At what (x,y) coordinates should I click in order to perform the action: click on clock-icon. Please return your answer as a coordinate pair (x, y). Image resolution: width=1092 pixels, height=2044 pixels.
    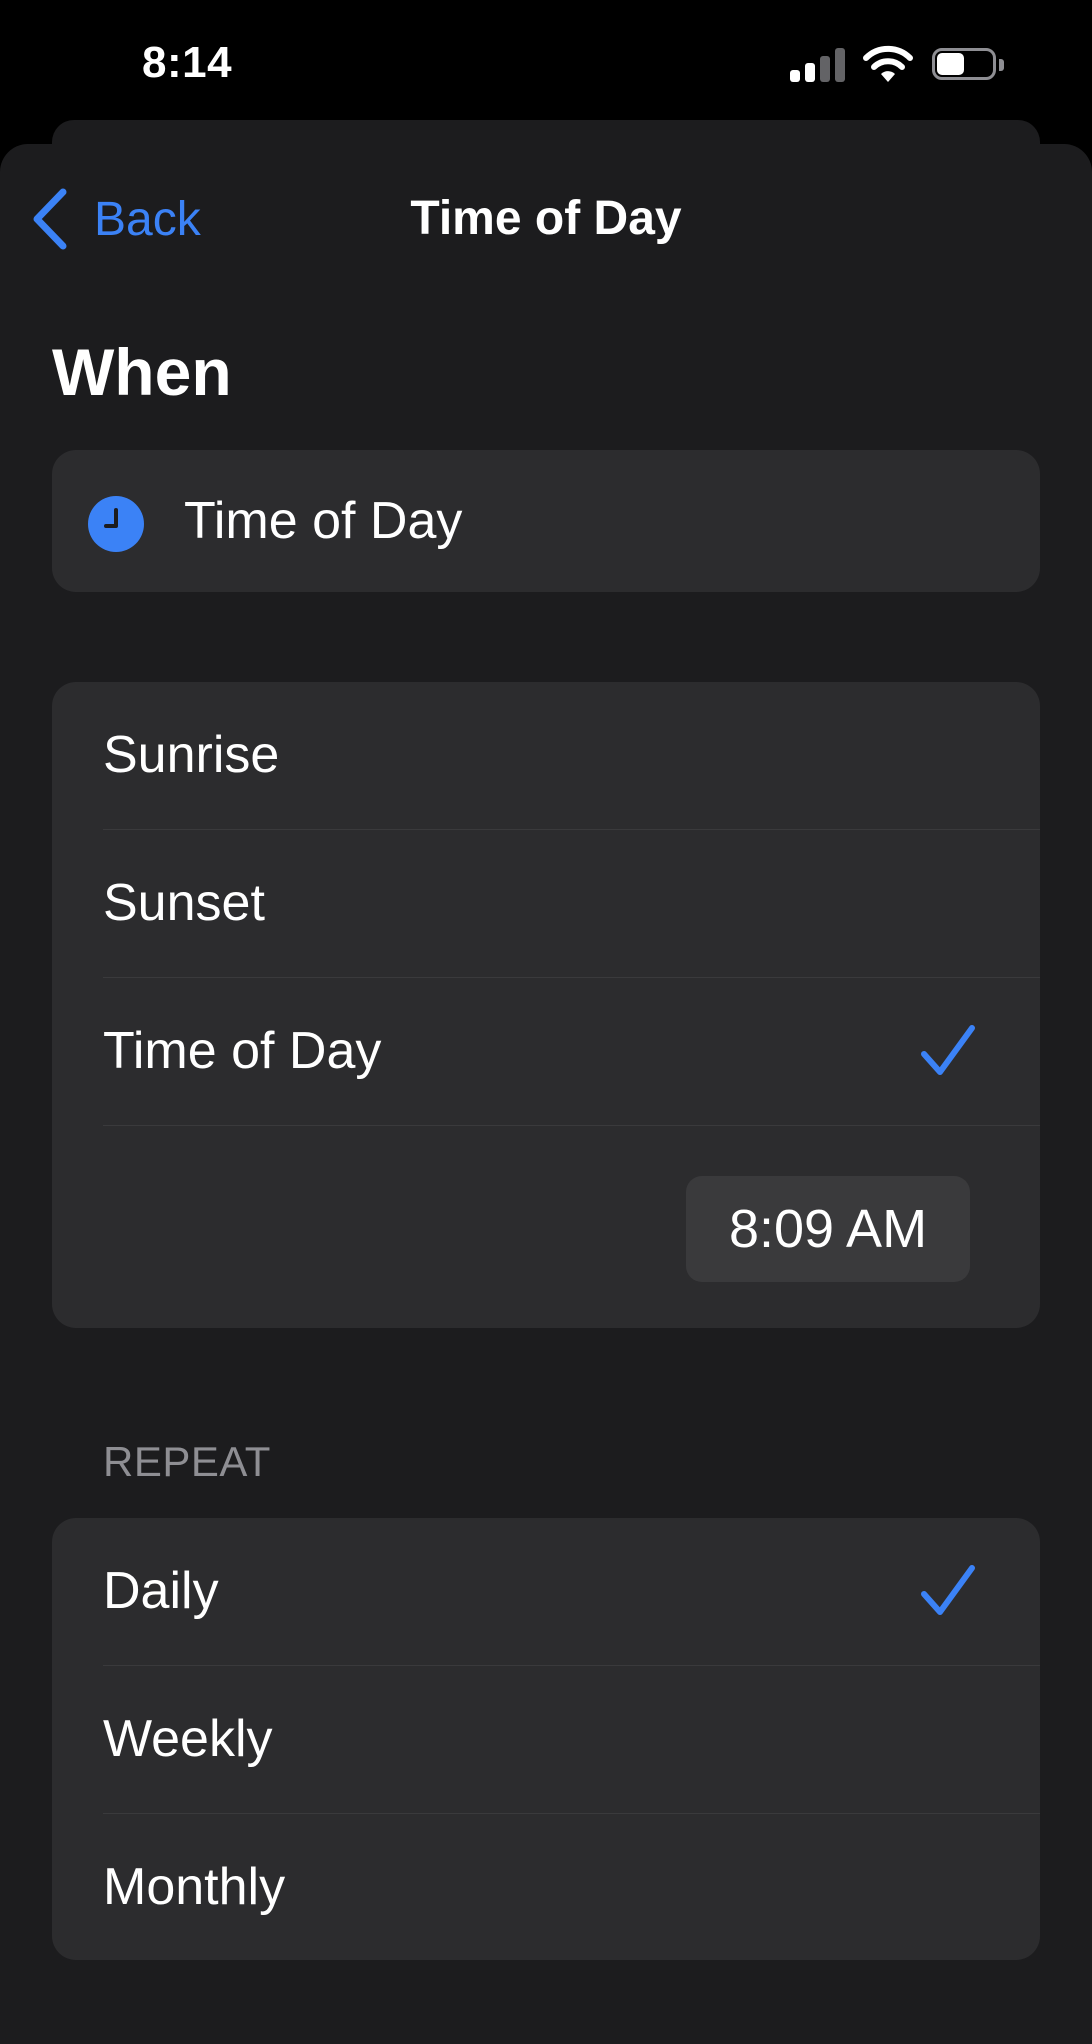
    Looking at the image, I should click on (116, 524).